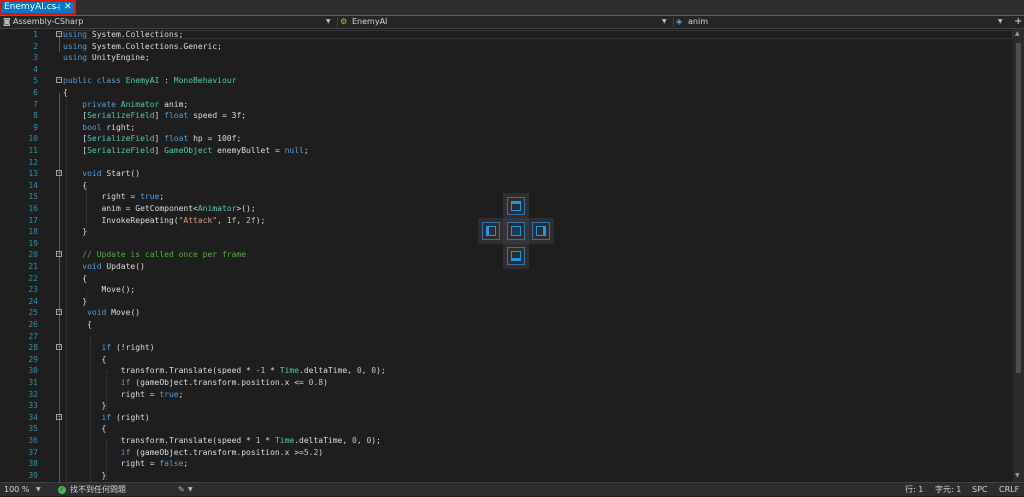 The width and height of the screenshot is (1024, 497). Describe the element at coordinates (33, 371) in the screenshot. I see `line-number: 30` at that location.